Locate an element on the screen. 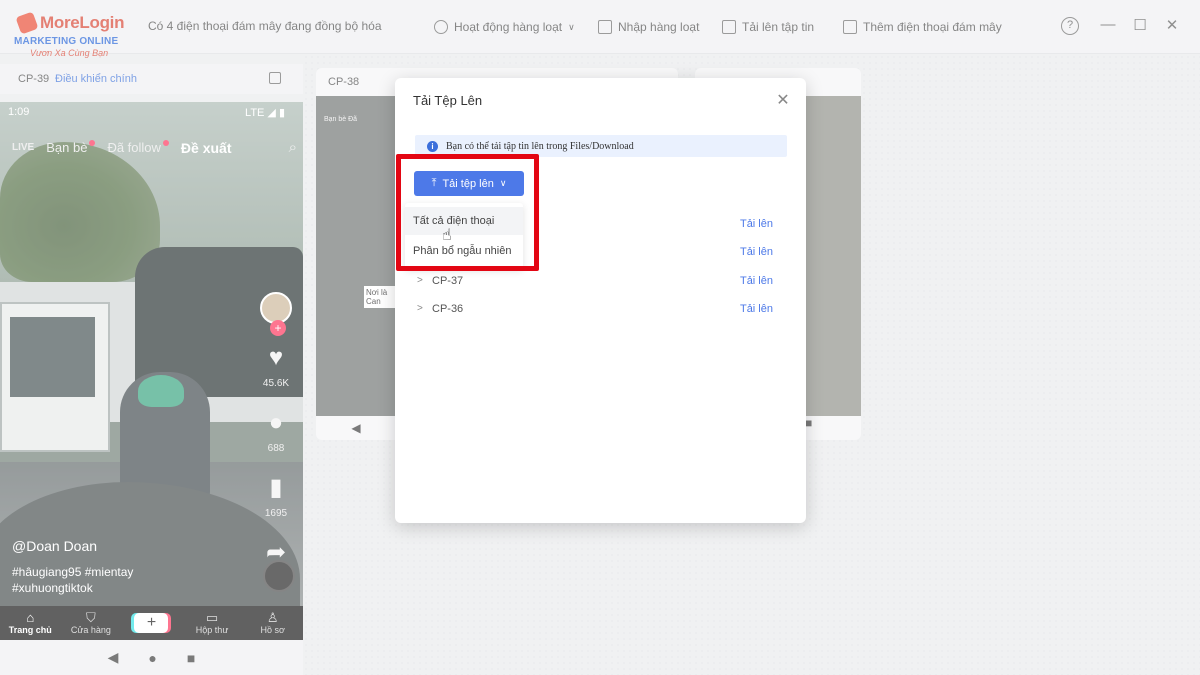 The height and width of the screenshot is (675, 1200). phone-row: > CP-36 Tải lên is located at coordinates (599, 311).